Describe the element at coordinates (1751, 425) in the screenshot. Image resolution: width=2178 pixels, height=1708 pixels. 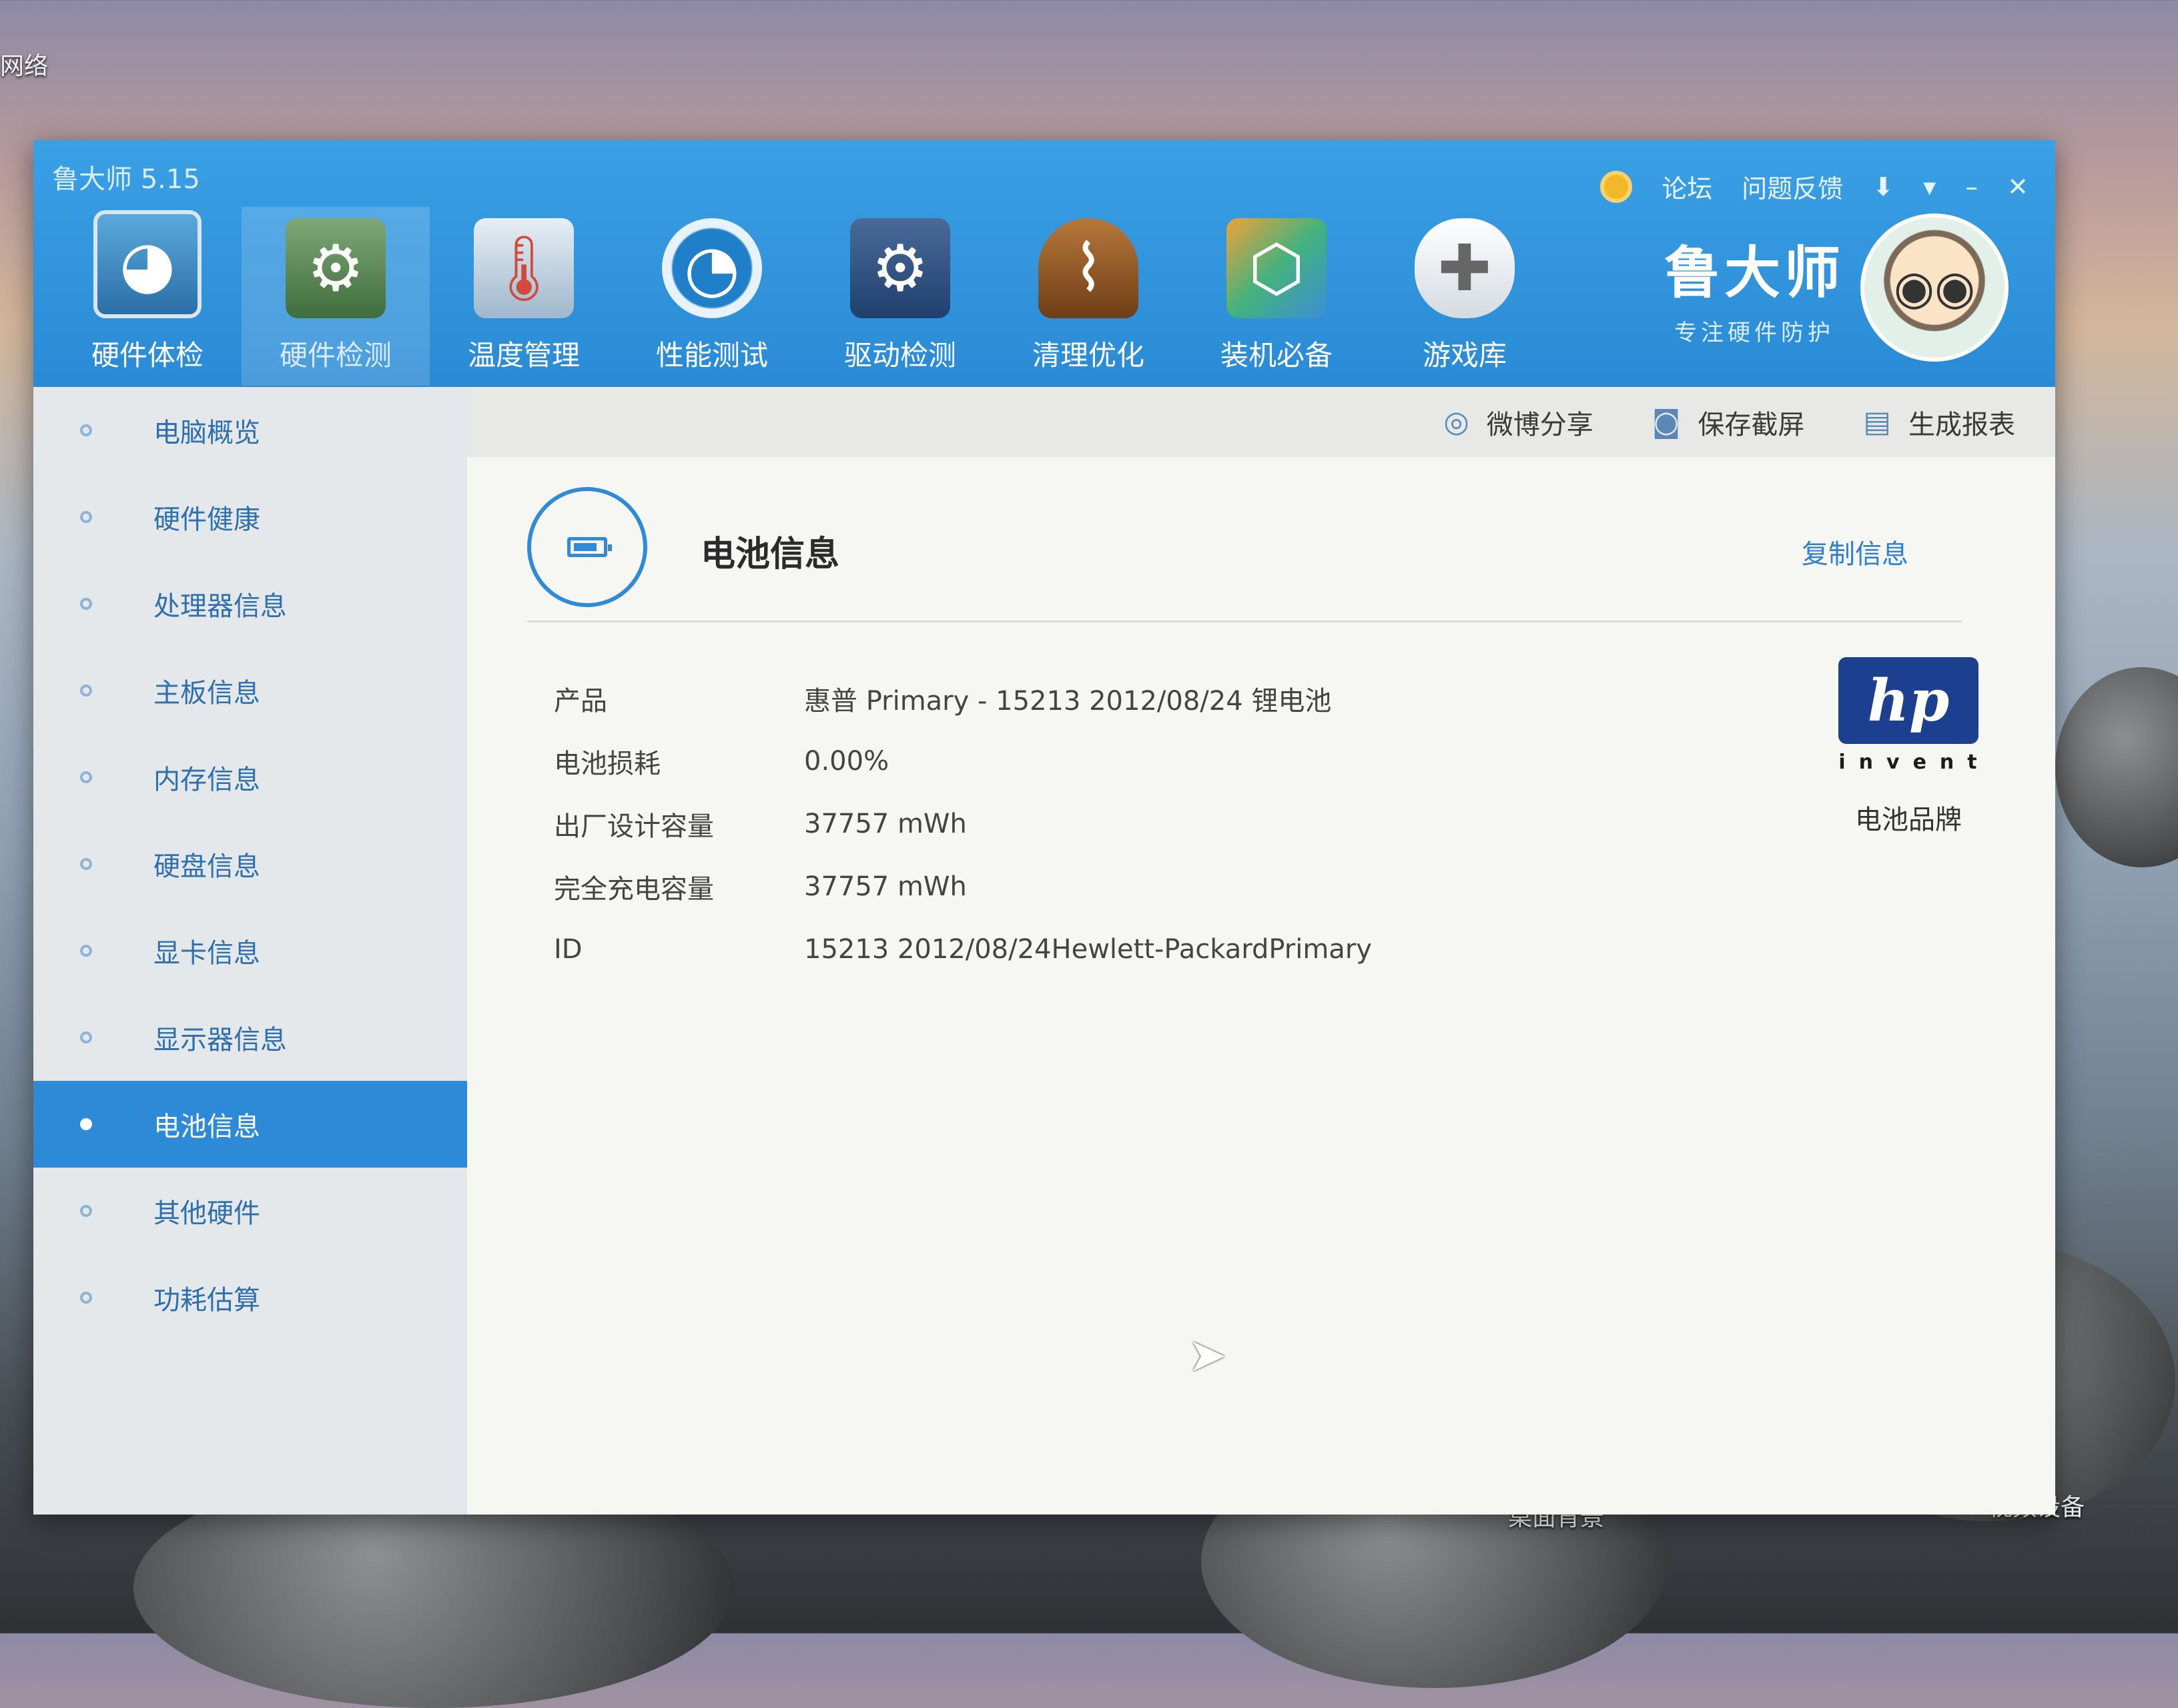
I see `save-screenshot-label: 保存截屏` at that location.